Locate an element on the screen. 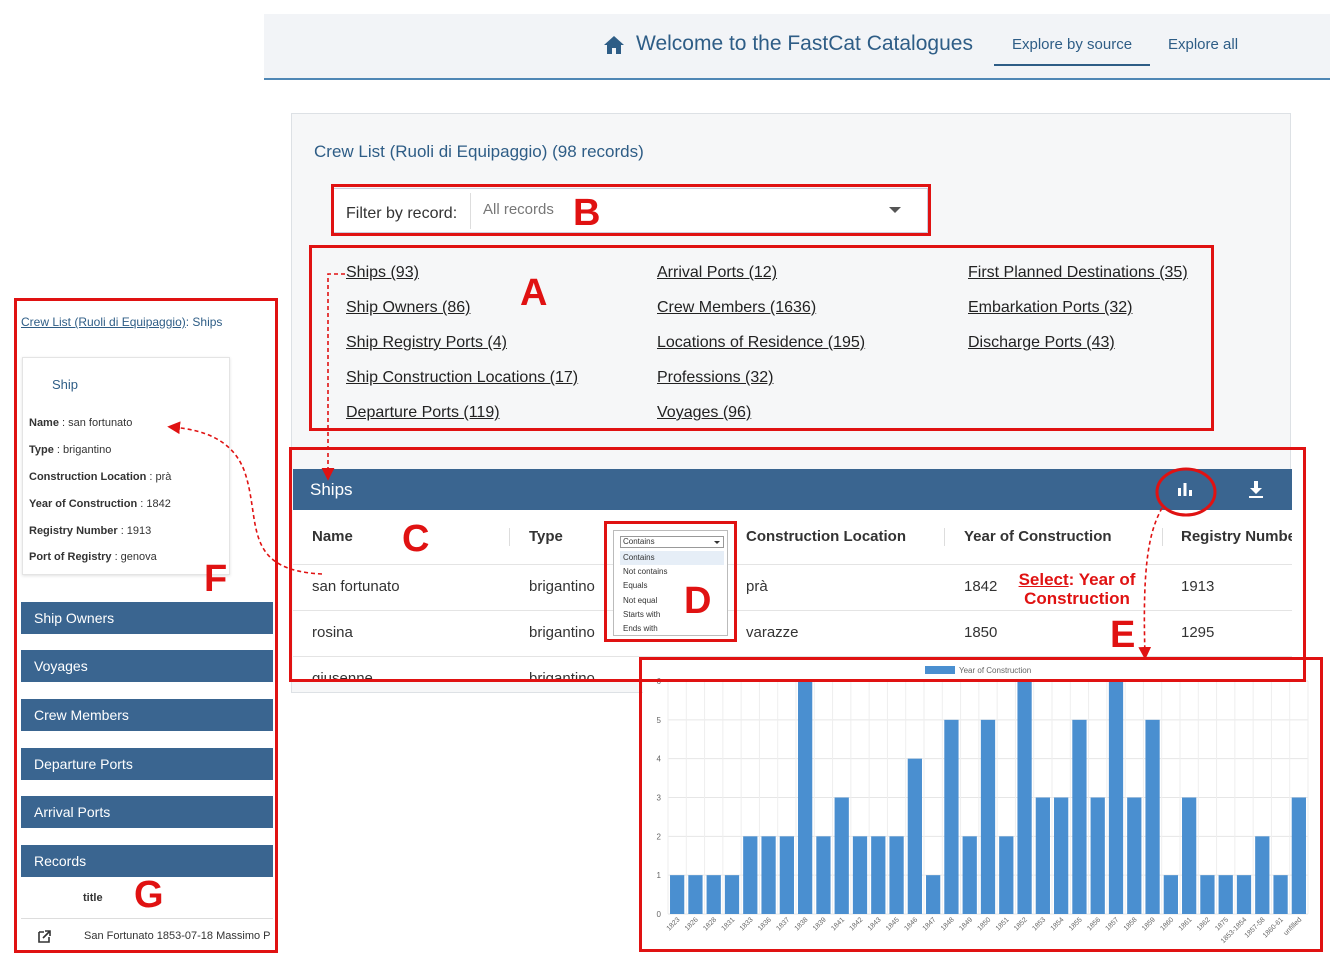  cell-year: 1850 is located at coordinates (981, 632).